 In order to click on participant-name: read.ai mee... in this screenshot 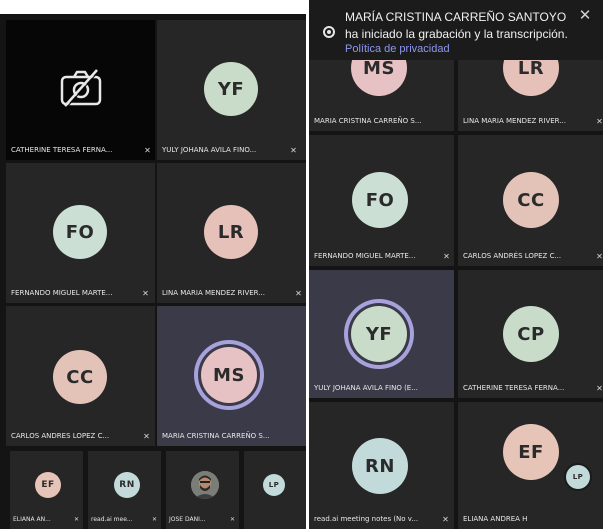, I will do `click(112, 519)`.